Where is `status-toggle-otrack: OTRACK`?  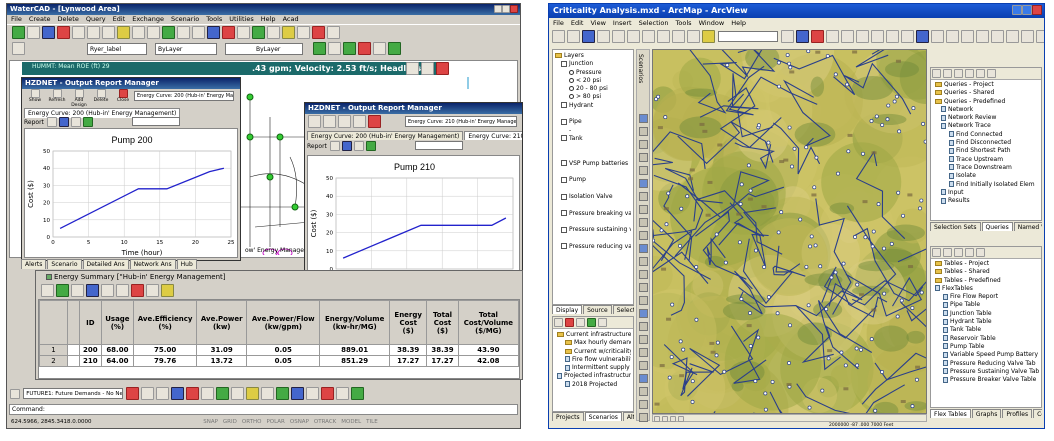
status-toggle-otrack: OTRACK is located at coordinates (325, 422).